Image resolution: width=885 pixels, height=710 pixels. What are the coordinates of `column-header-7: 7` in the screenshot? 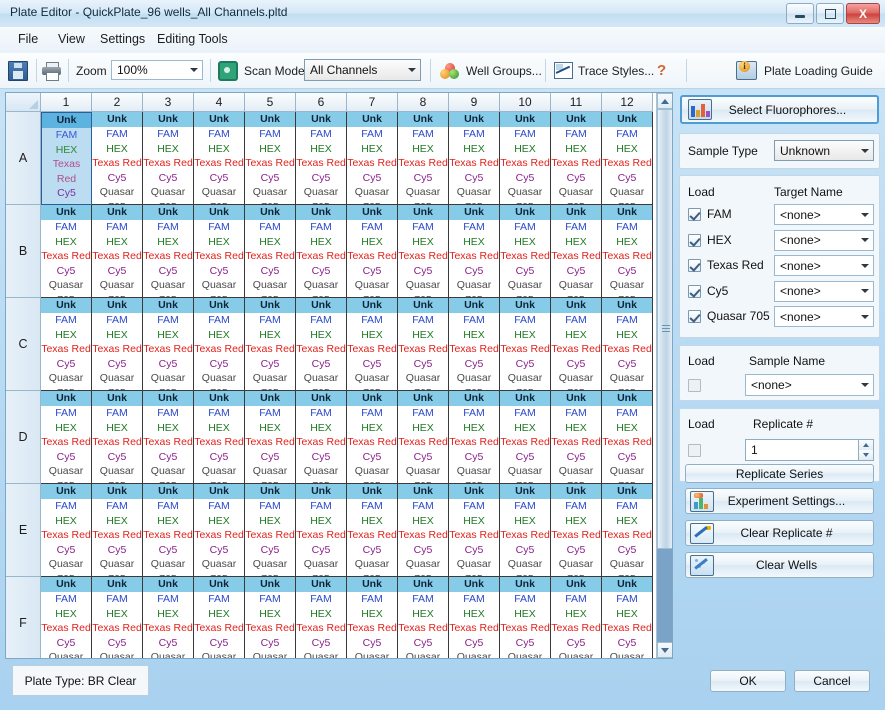 It's located at (372, 102).